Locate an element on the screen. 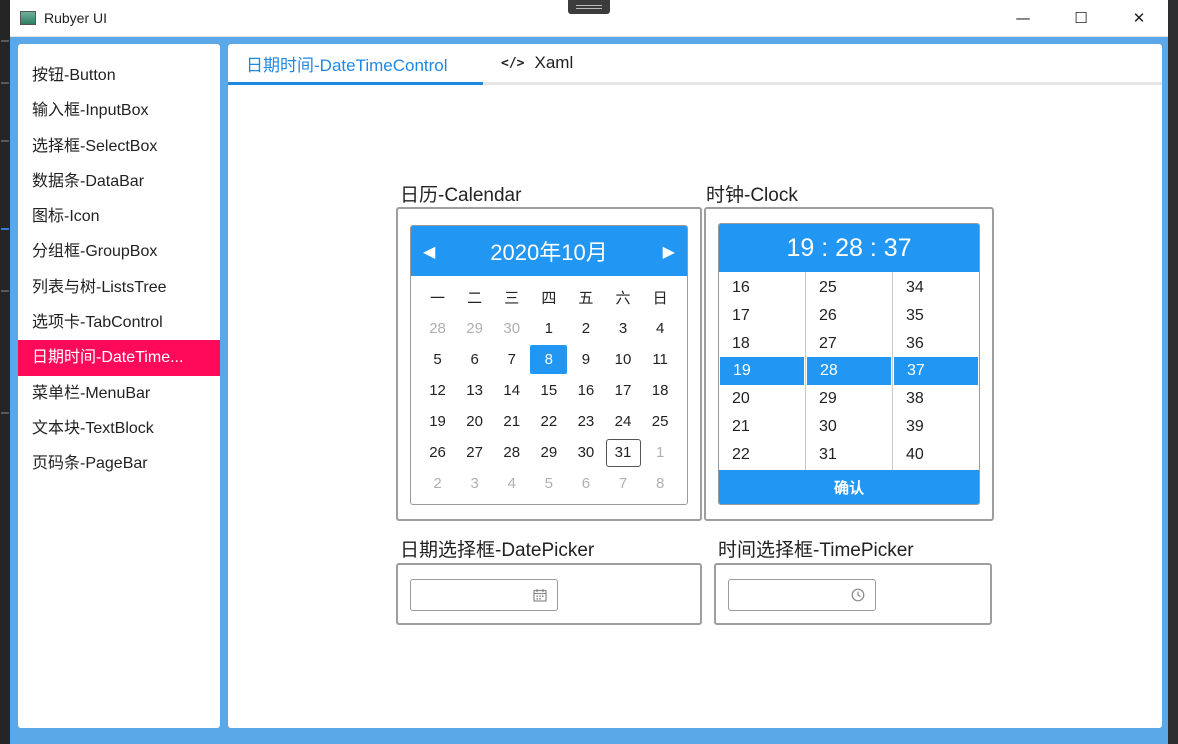  calendar-day: 22 is located at coordinates (548, 421).